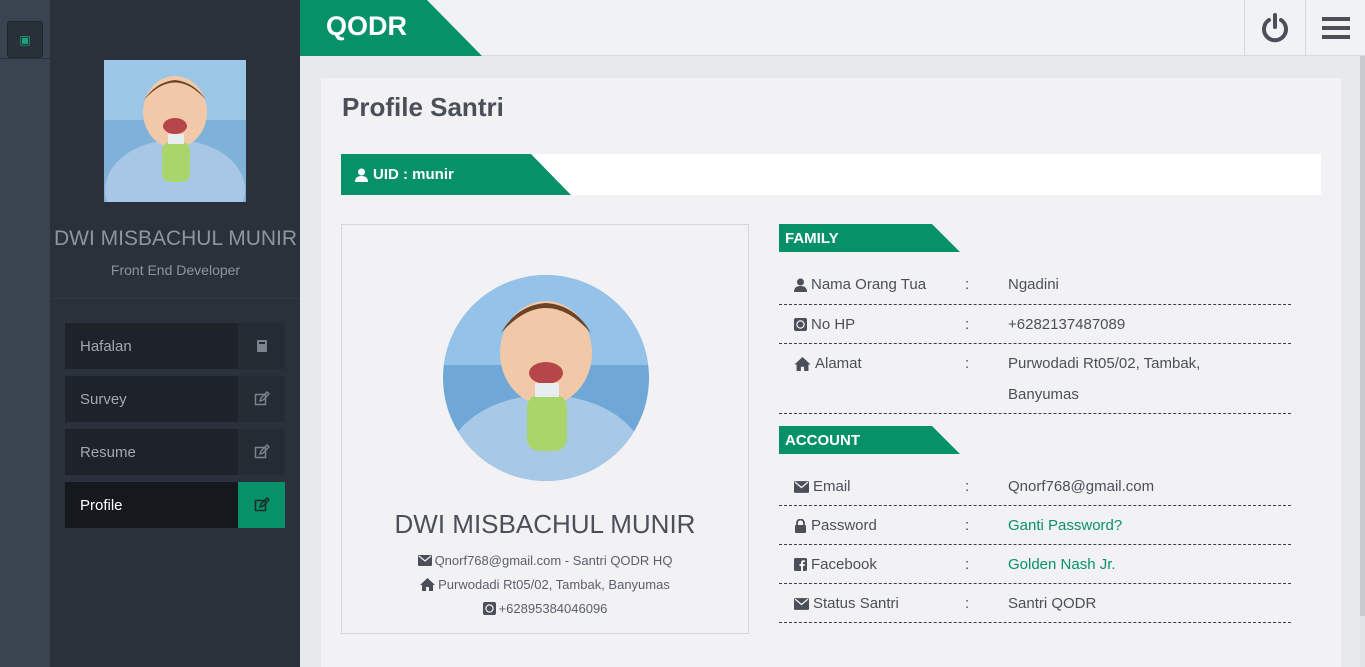 The width and height of the screenshot is (1365, 667). I want to click on uid-text: UID : munir, so click(413, 174).